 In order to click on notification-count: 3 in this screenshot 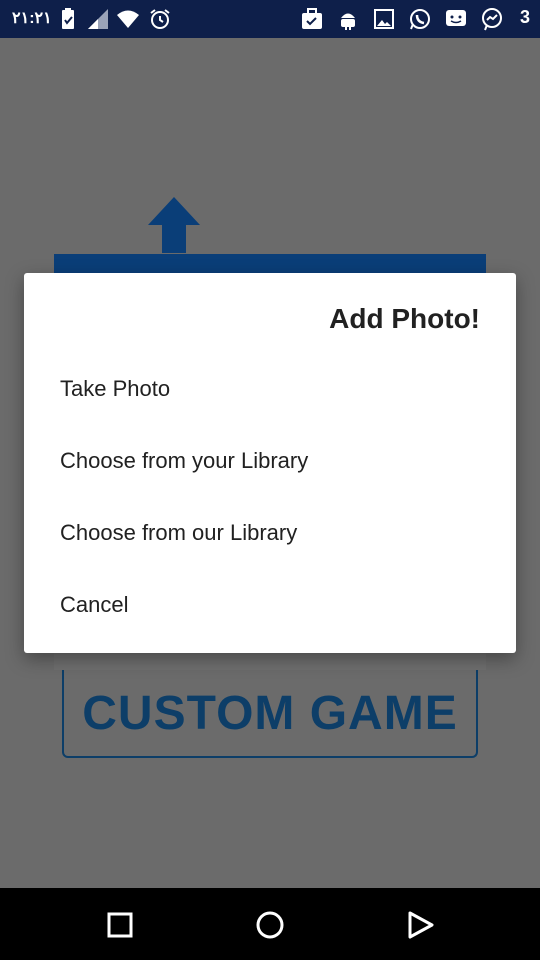, I will do `click(524, 17)`.